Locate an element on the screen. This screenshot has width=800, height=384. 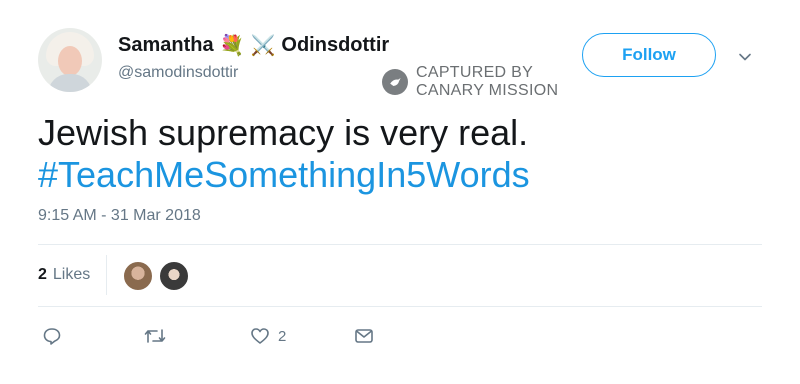
name-last: Odinsdottir is located at coordinates (335, 45).